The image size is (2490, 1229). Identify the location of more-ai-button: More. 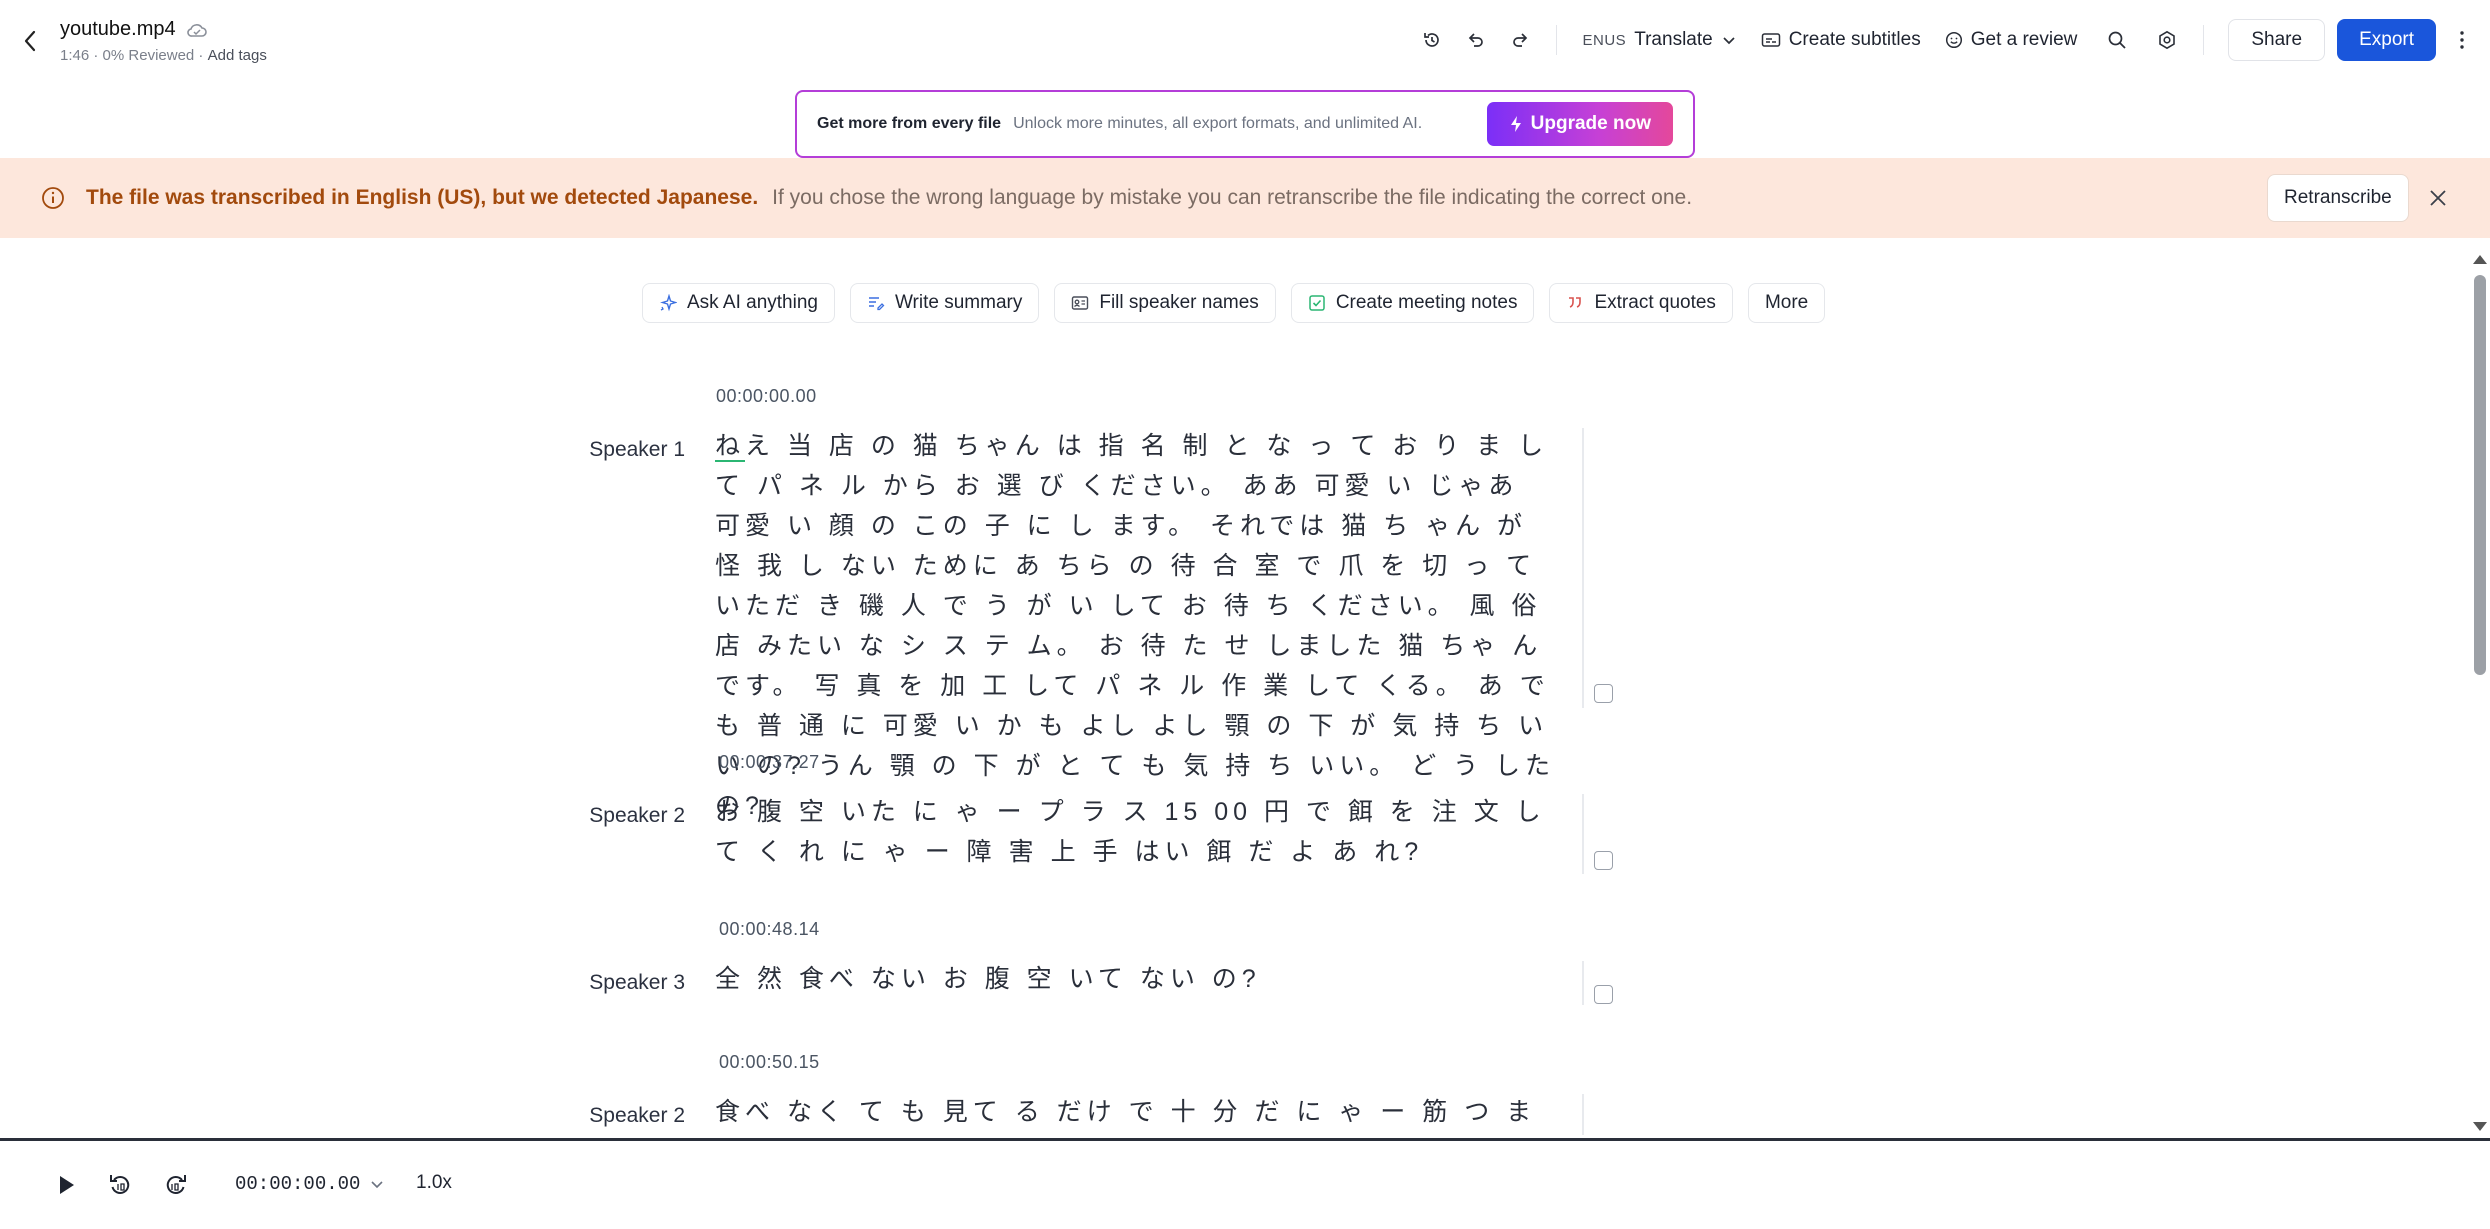
(1786, 303).